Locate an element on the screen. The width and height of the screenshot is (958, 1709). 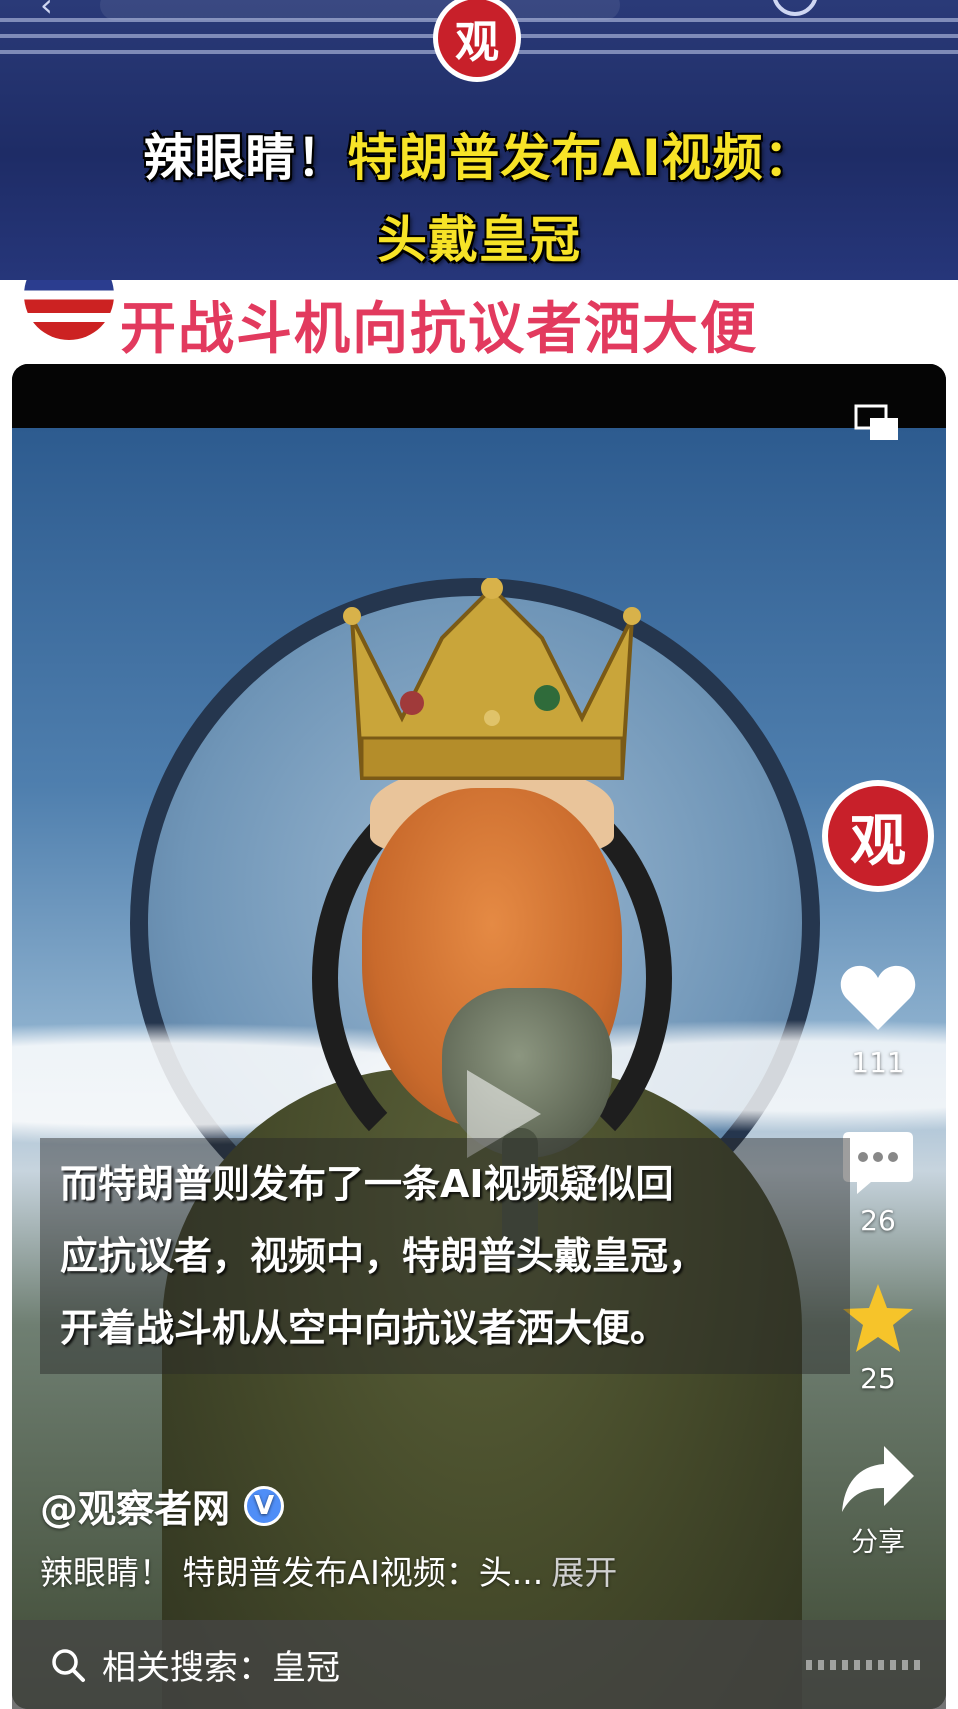
expand-link: 展开 is located at coordinates (584, 1572).